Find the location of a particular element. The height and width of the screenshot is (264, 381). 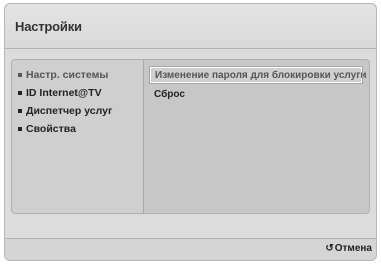

menu-item-label: Диспетчер услуг is located at coordinates (69, 111).